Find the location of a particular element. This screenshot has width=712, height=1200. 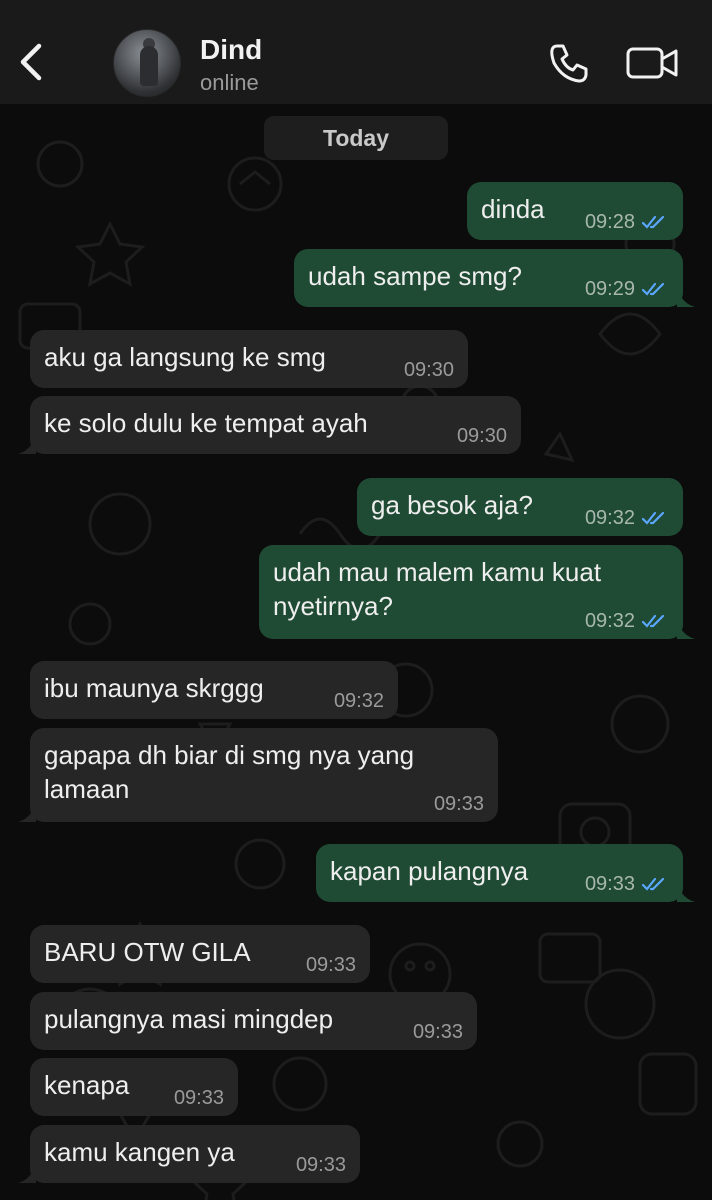

voice-call-button is located at coordinates (569, 63).